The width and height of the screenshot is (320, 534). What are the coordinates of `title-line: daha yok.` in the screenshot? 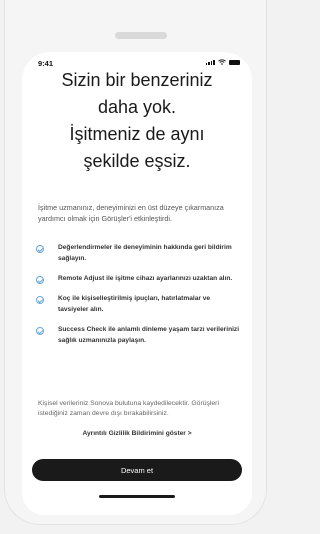 It's located at (137, 107).